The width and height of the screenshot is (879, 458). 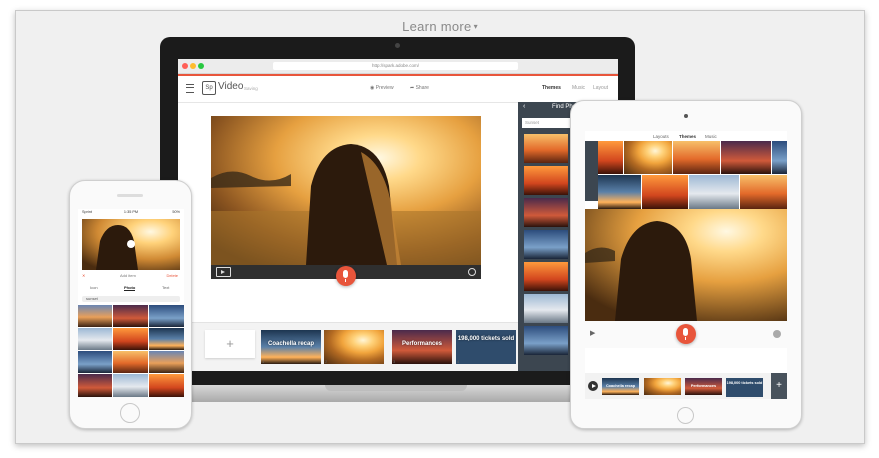 What do you see at coordinates (83, 275) in the screenshot?
I see `cancel-icon: ✕` at bounding box center [83, 275].